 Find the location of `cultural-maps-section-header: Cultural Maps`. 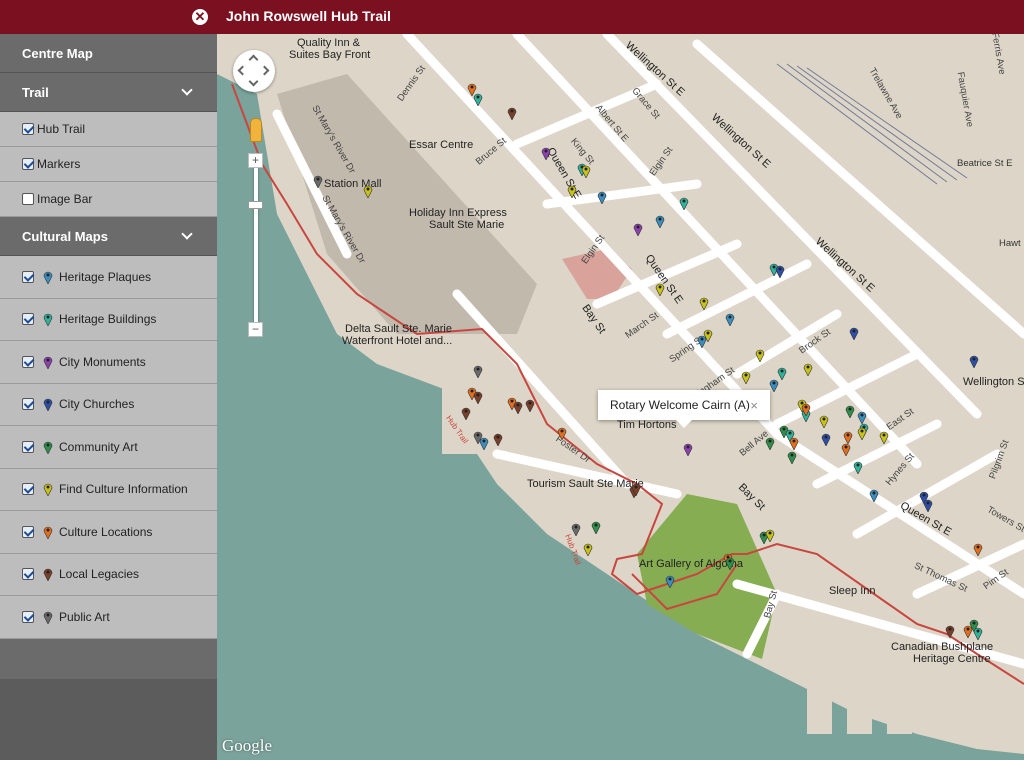

cultural-maps-section-header: Cultural Maps is located at coordinates (108, 236).